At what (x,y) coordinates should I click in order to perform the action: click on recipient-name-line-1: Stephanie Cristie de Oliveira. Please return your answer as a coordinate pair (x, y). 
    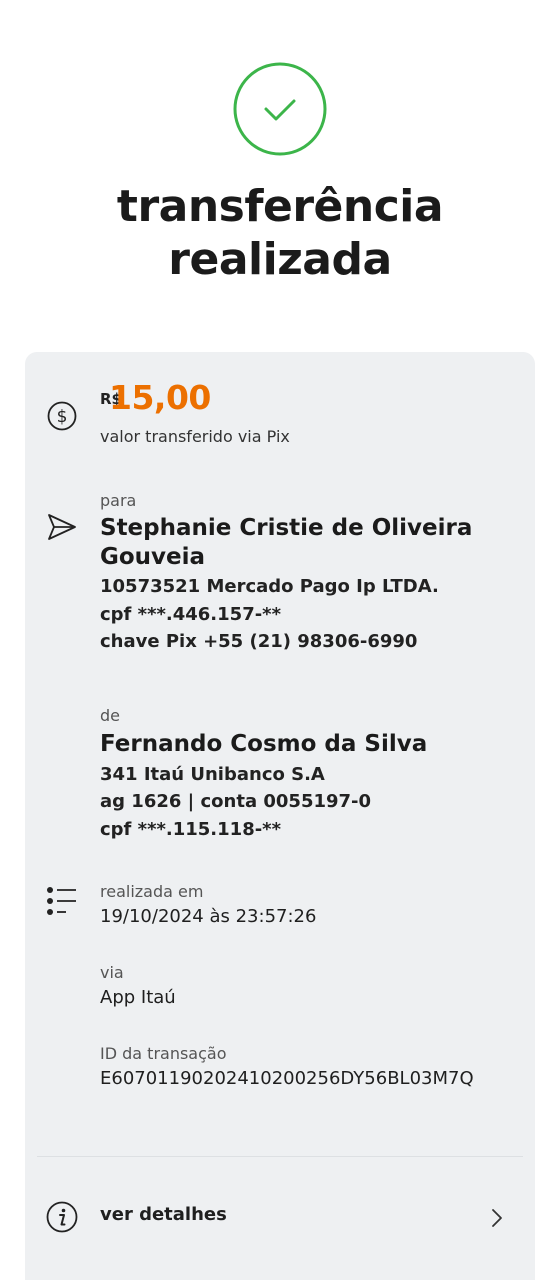
    Looking at the image, I should click on (286, 528).